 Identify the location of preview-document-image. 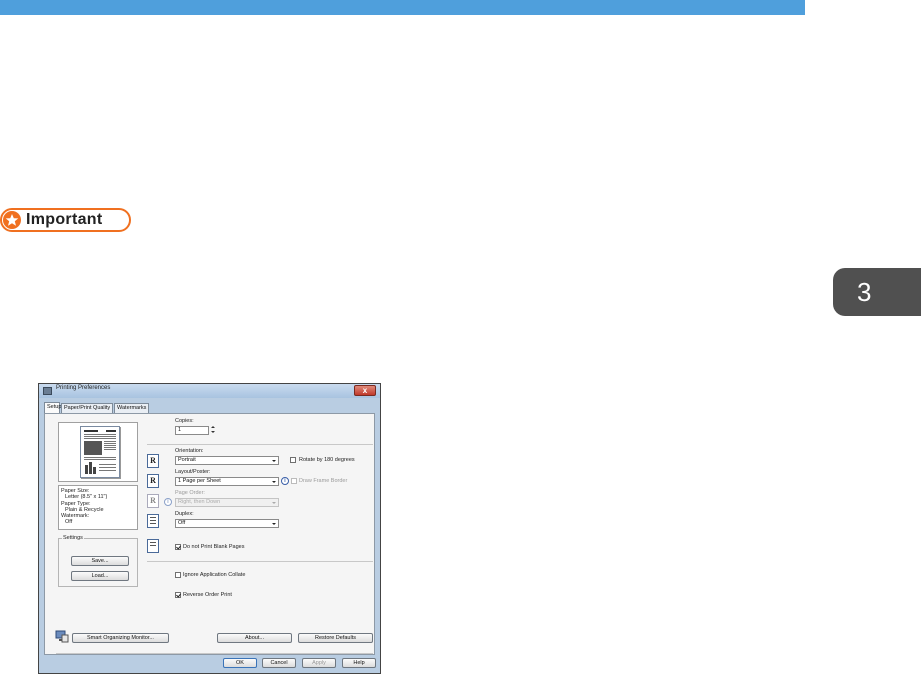
(100, 452).